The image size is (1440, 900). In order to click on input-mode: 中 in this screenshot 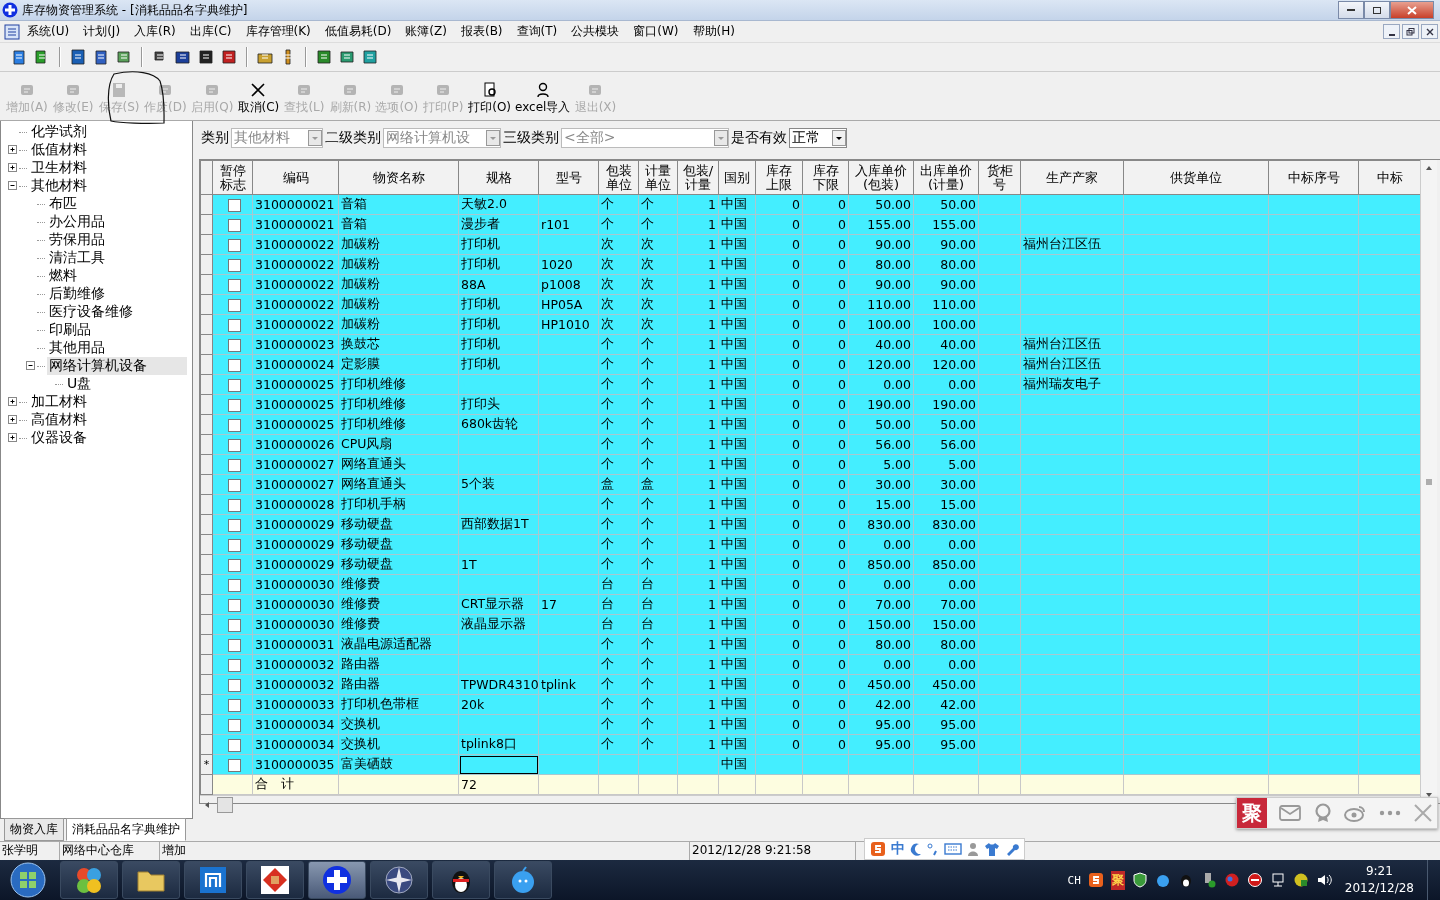, I will do `click(898, 849)`.